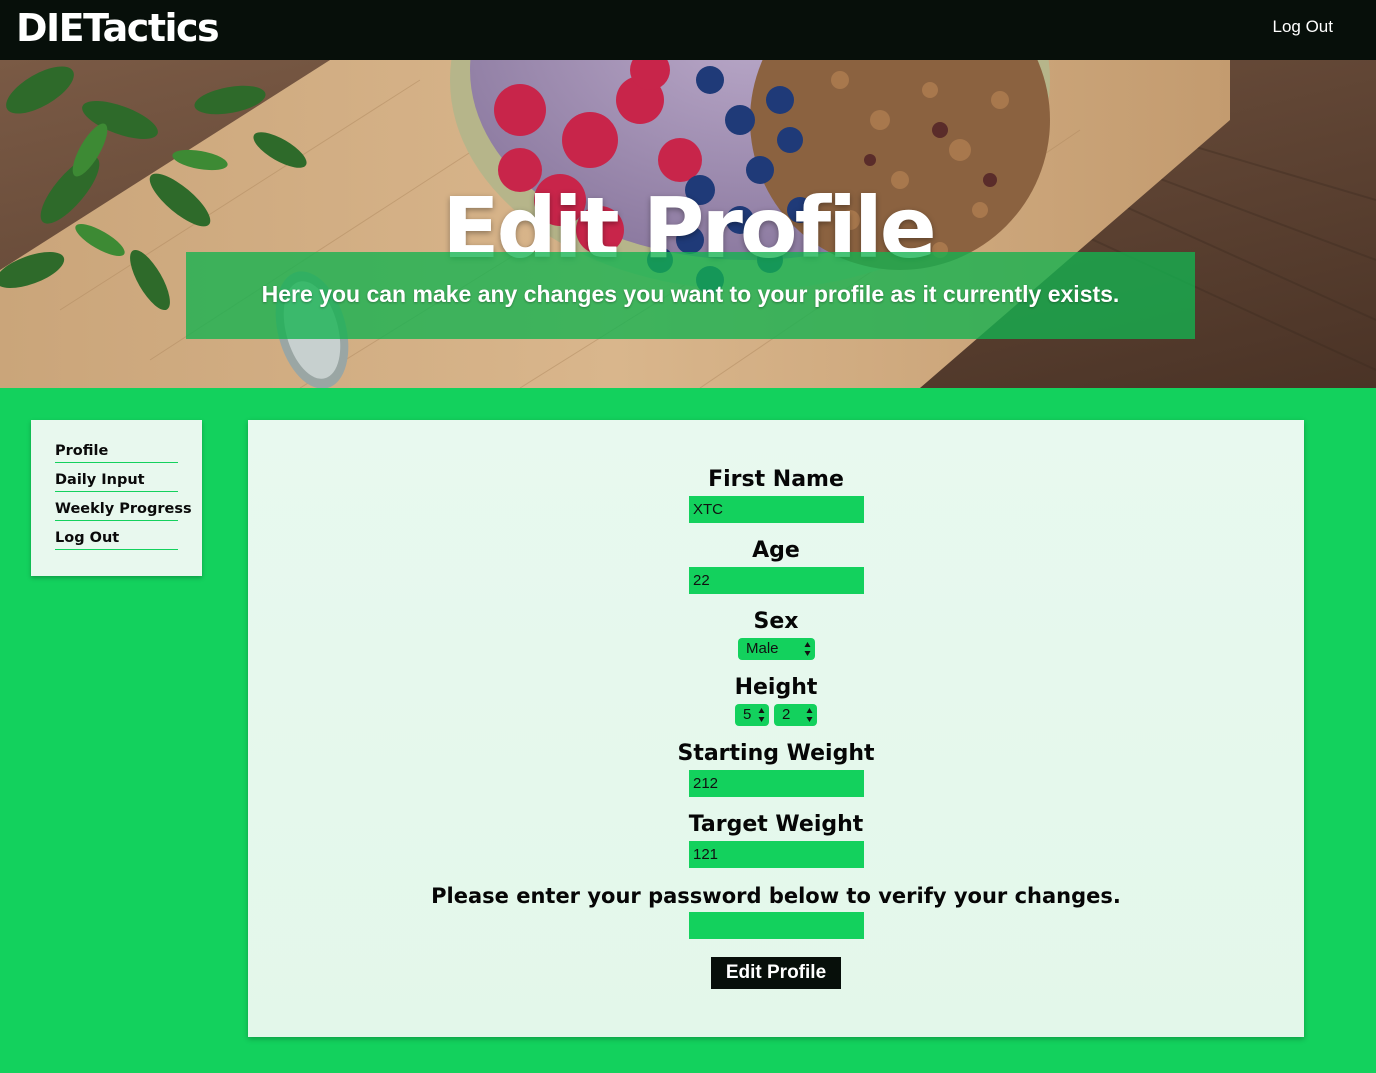  I want to click on height-inches-value: 2, so click(786, 714).